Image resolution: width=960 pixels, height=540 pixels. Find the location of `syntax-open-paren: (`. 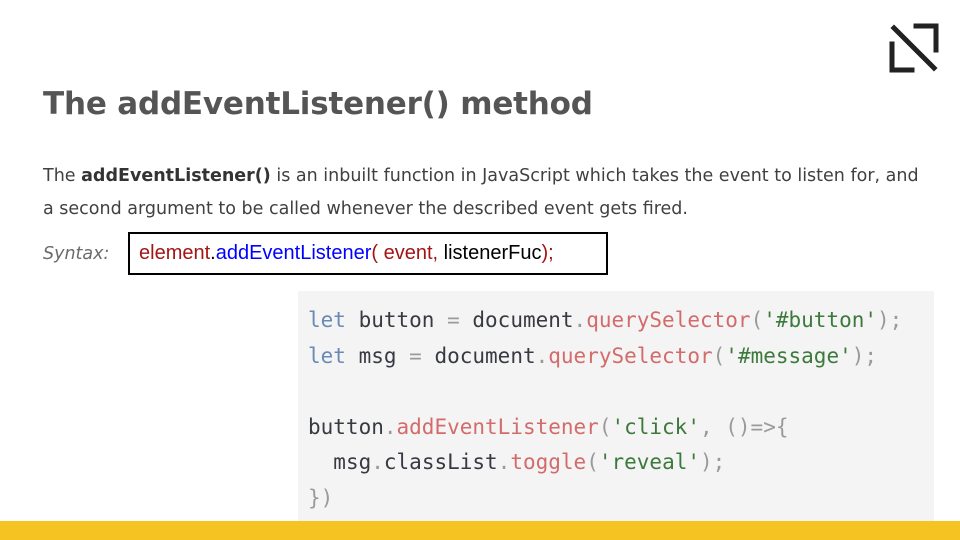

syntax-open-paren: ( is located at coordinates (377, 253).